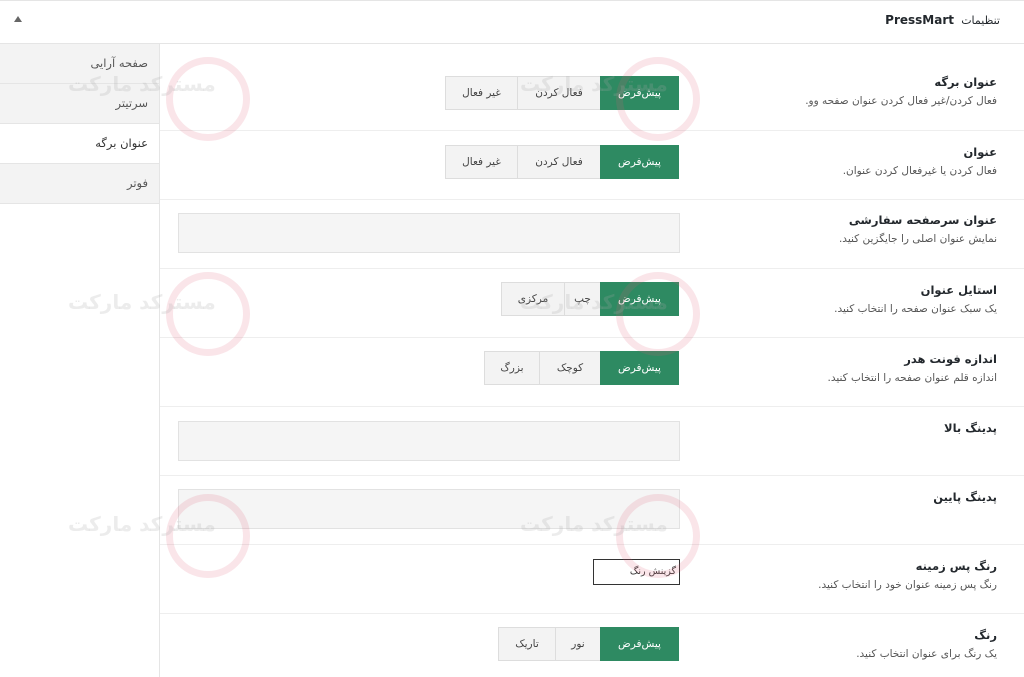 This screenshot has width=1024, height=677. What do you see at coordinates (512, 22) in the screenshot?
I see `settings-panel-header: PressMart تنظیمات` at bounding box center [512, 22].